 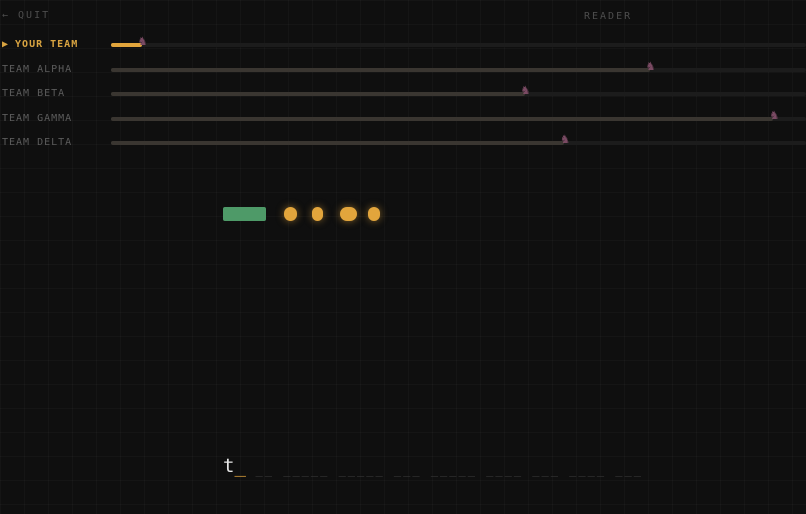 I want to click on lane-label-text: TEAM DELTA, so click(x=37, y=142).